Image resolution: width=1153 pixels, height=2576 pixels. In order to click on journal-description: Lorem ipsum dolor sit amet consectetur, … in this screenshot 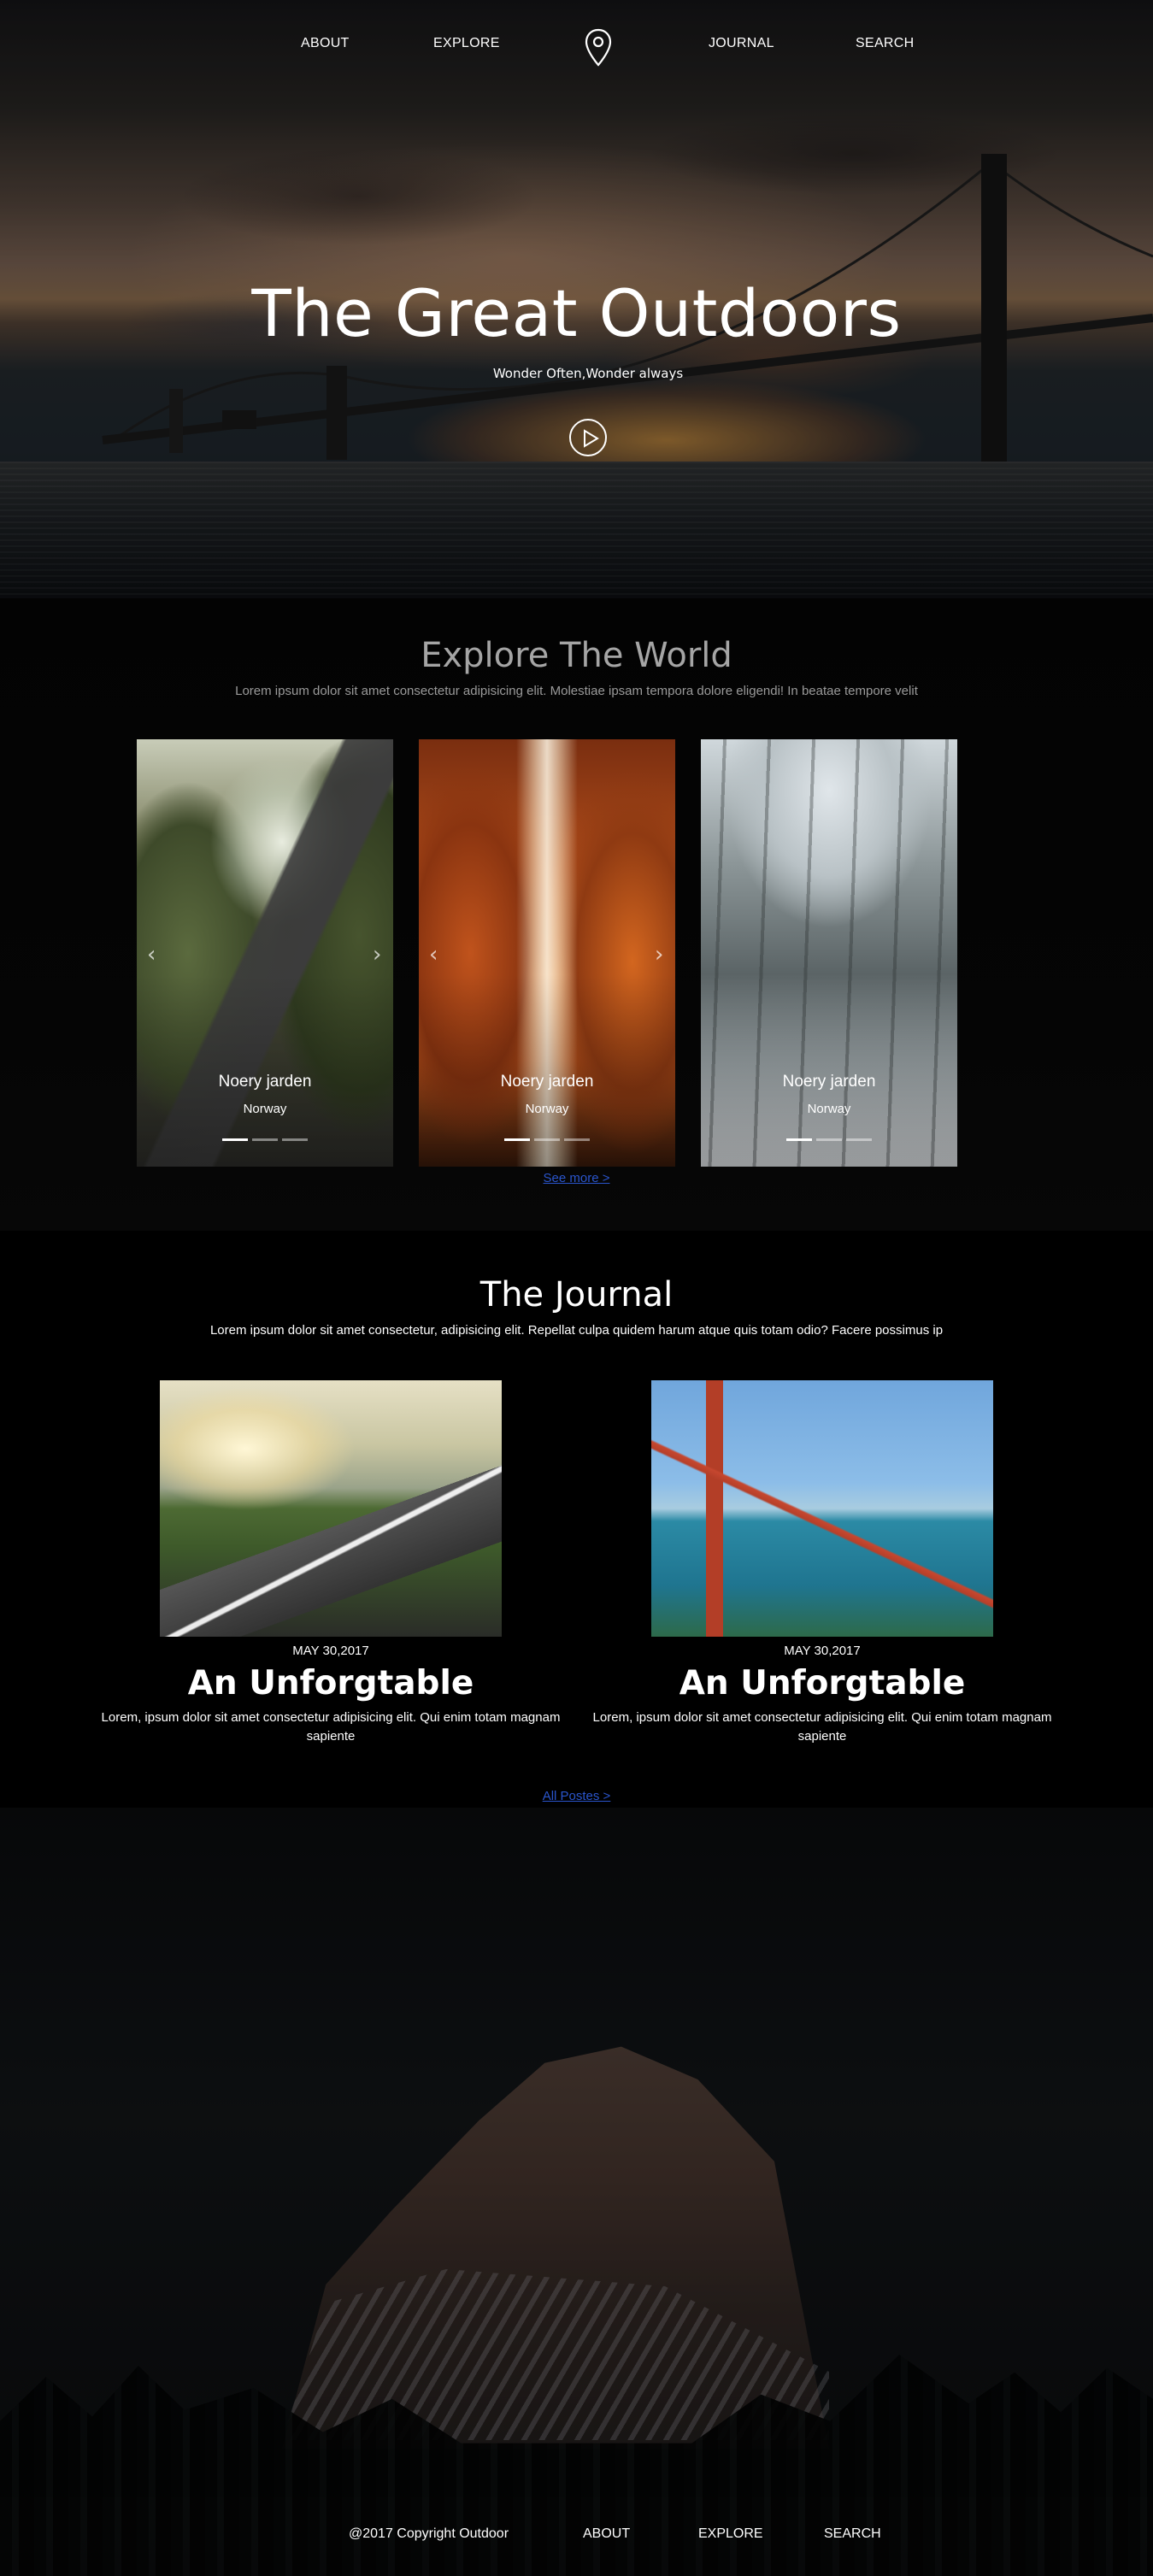, I will do `click(576, 1330)`.